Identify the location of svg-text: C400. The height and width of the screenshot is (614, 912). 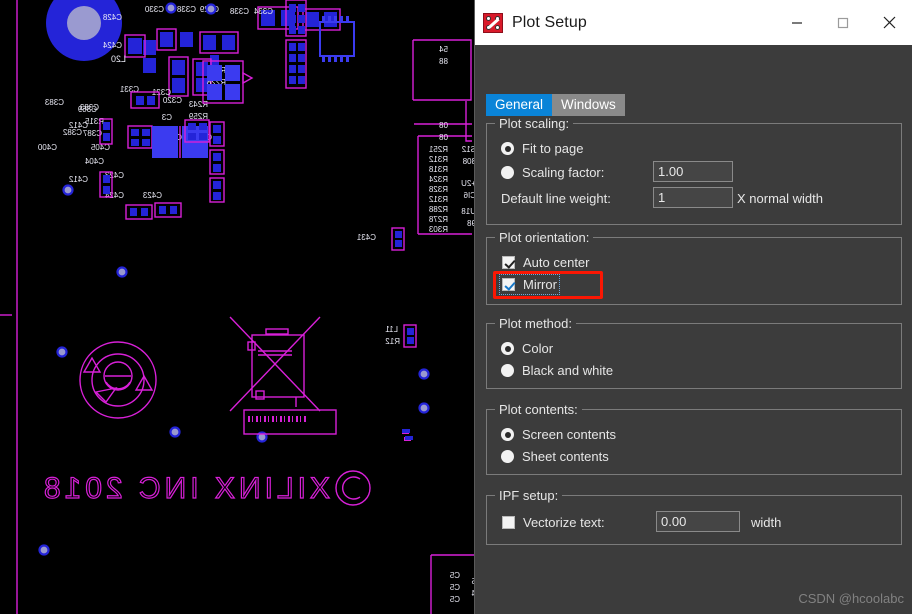
(47, 147).